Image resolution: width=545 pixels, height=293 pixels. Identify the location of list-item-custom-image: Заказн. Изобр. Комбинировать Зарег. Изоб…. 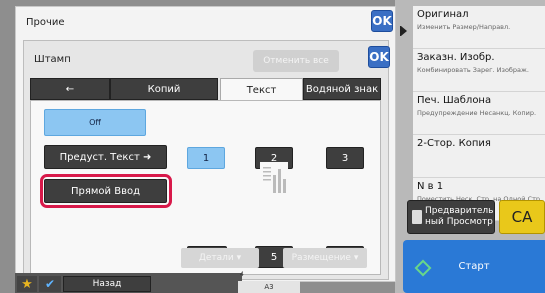
(479, 70).